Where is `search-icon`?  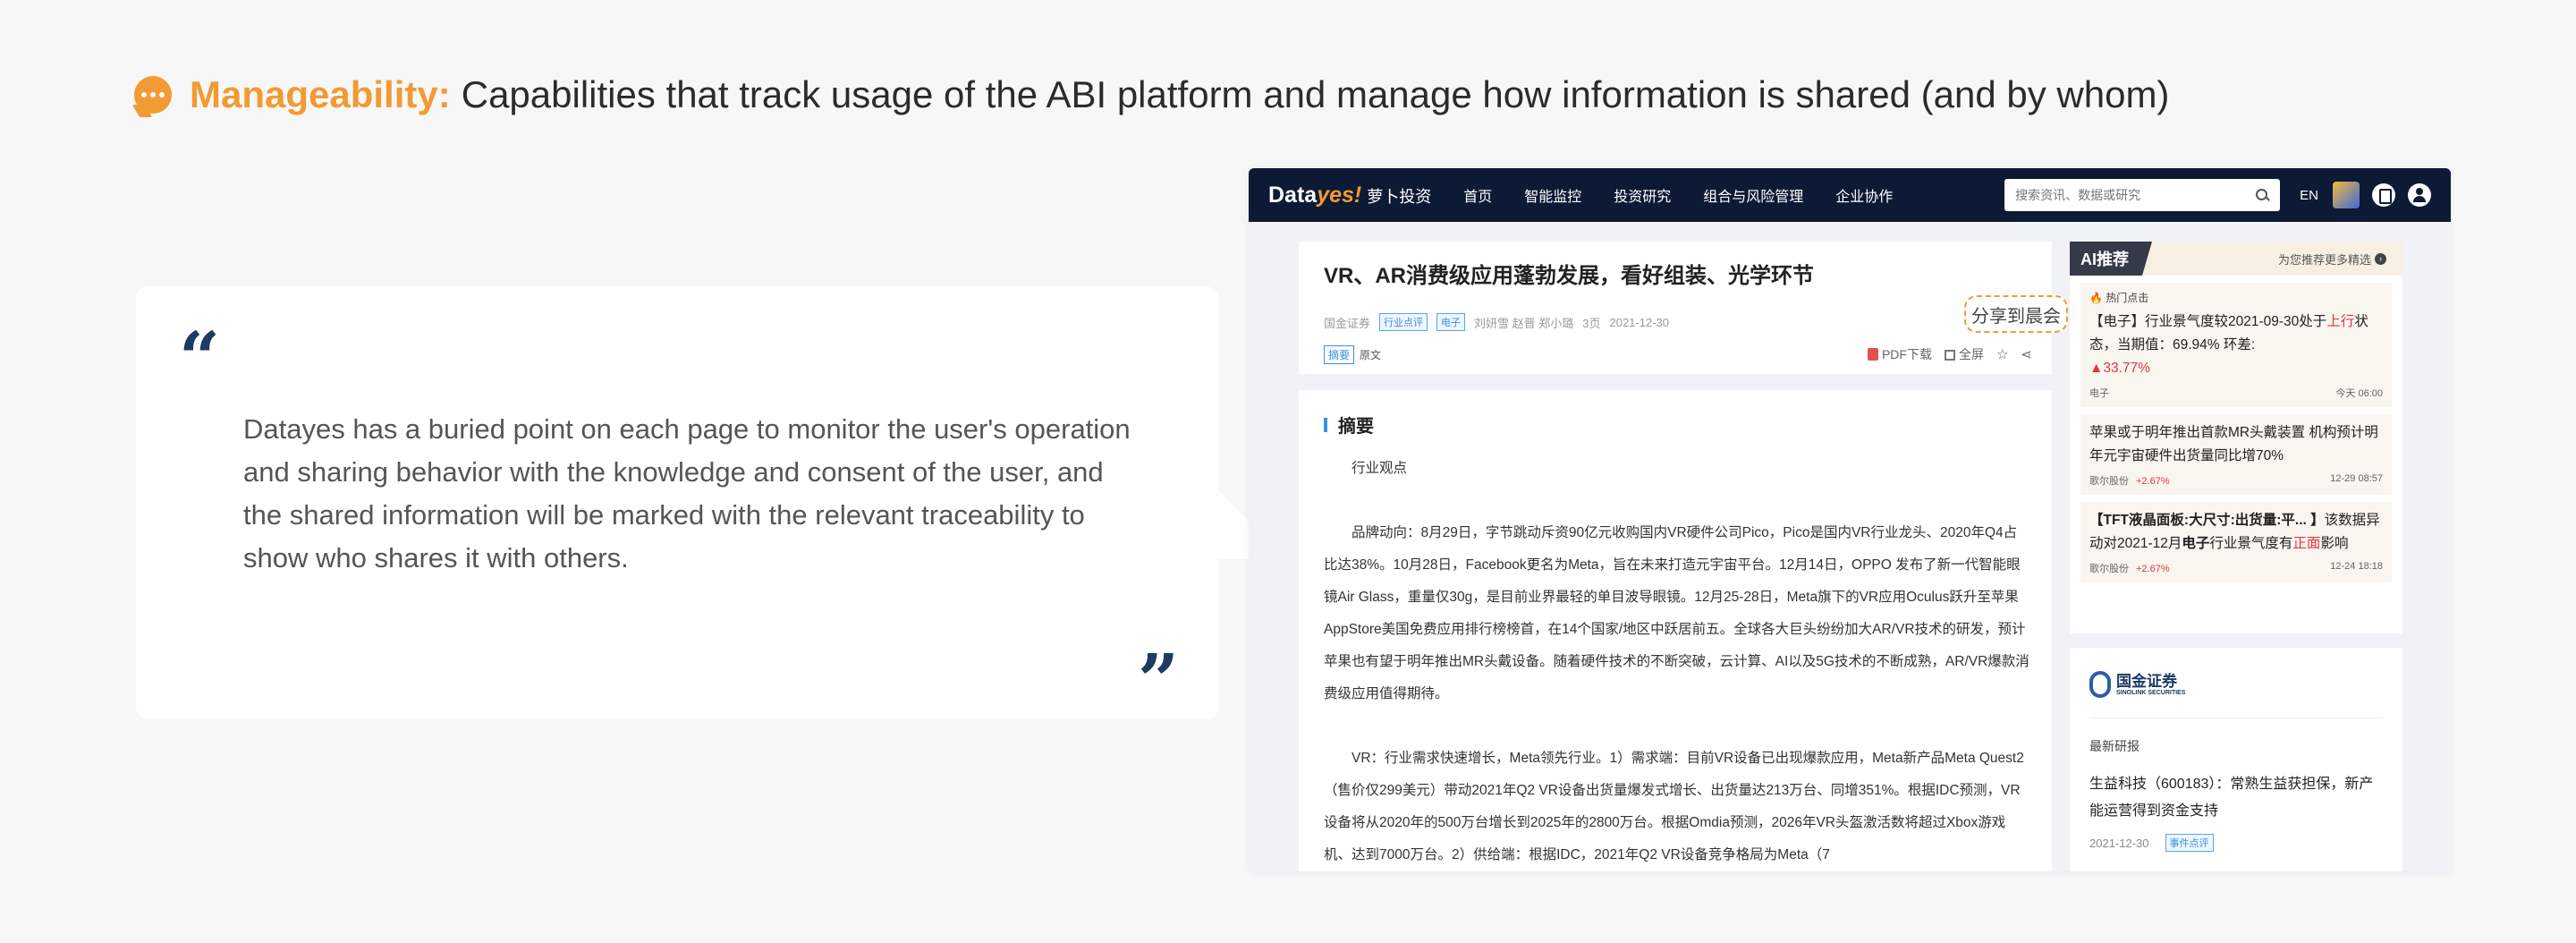
search-icon is located at coordinates (2262, 195).